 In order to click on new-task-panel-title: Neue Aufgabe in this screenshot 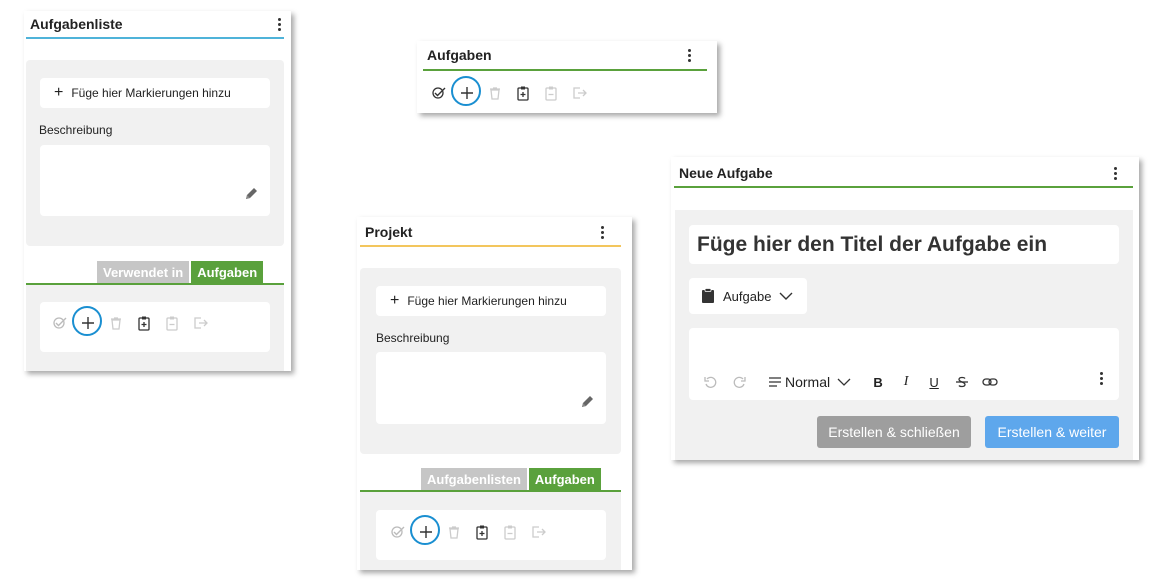, I will do `click(726, 173)`.